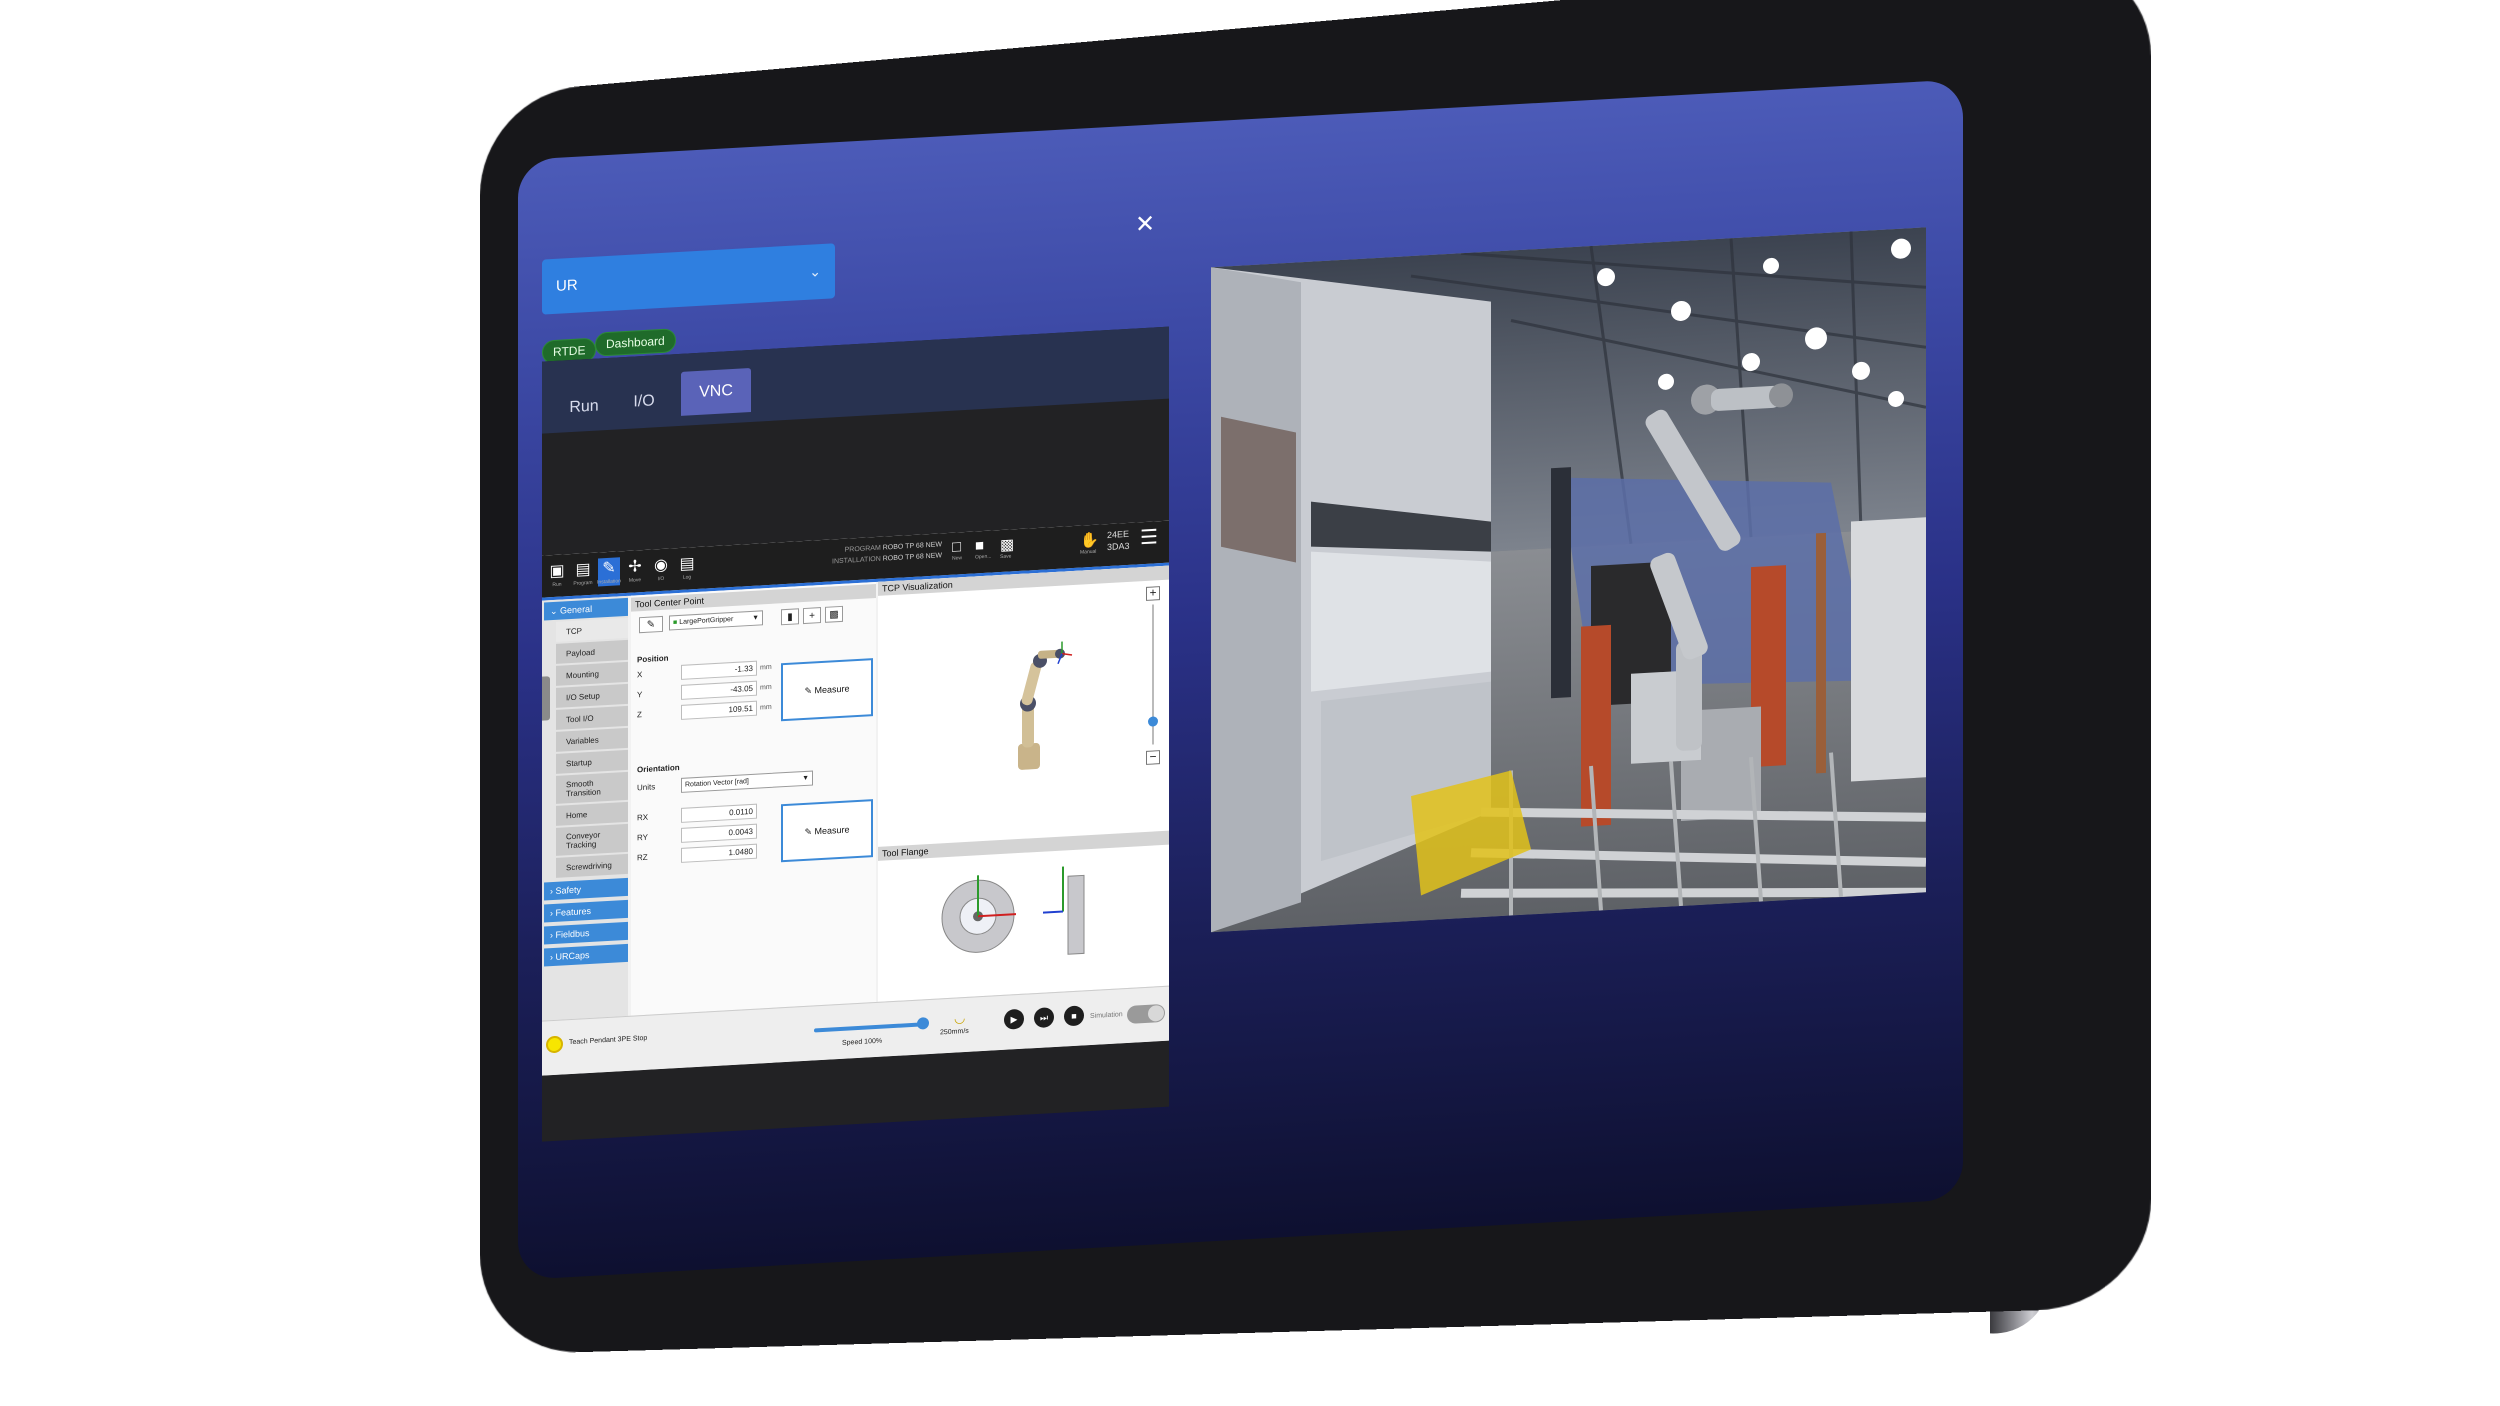 This screenshot has height=1406, width=2500. I want to click on sidebar-item-mounting: Mounting, so click(592, 673).